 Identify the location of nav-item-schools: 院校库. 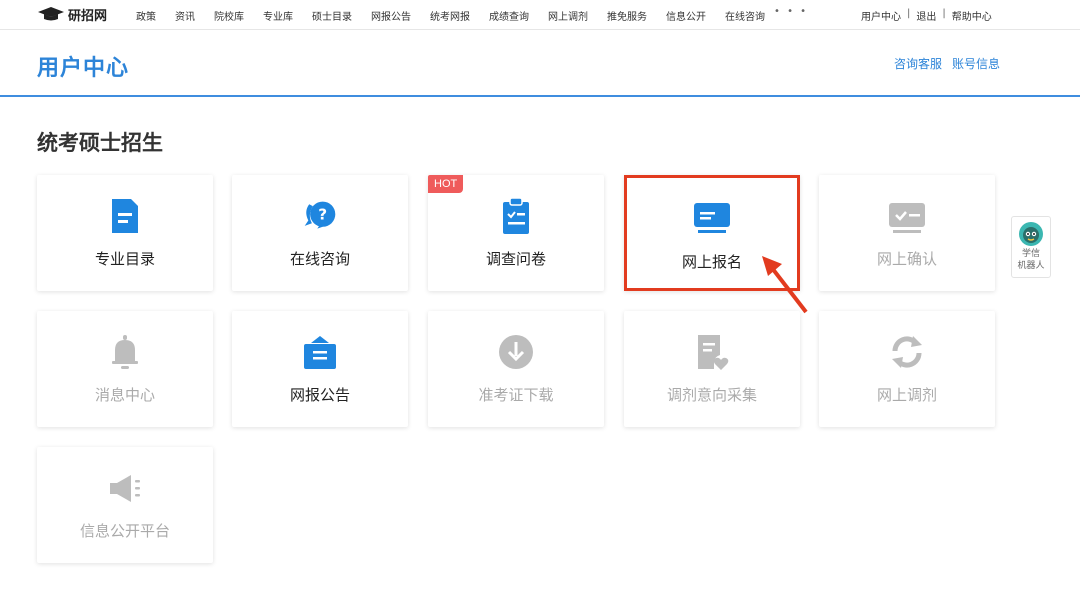
(229, 15).